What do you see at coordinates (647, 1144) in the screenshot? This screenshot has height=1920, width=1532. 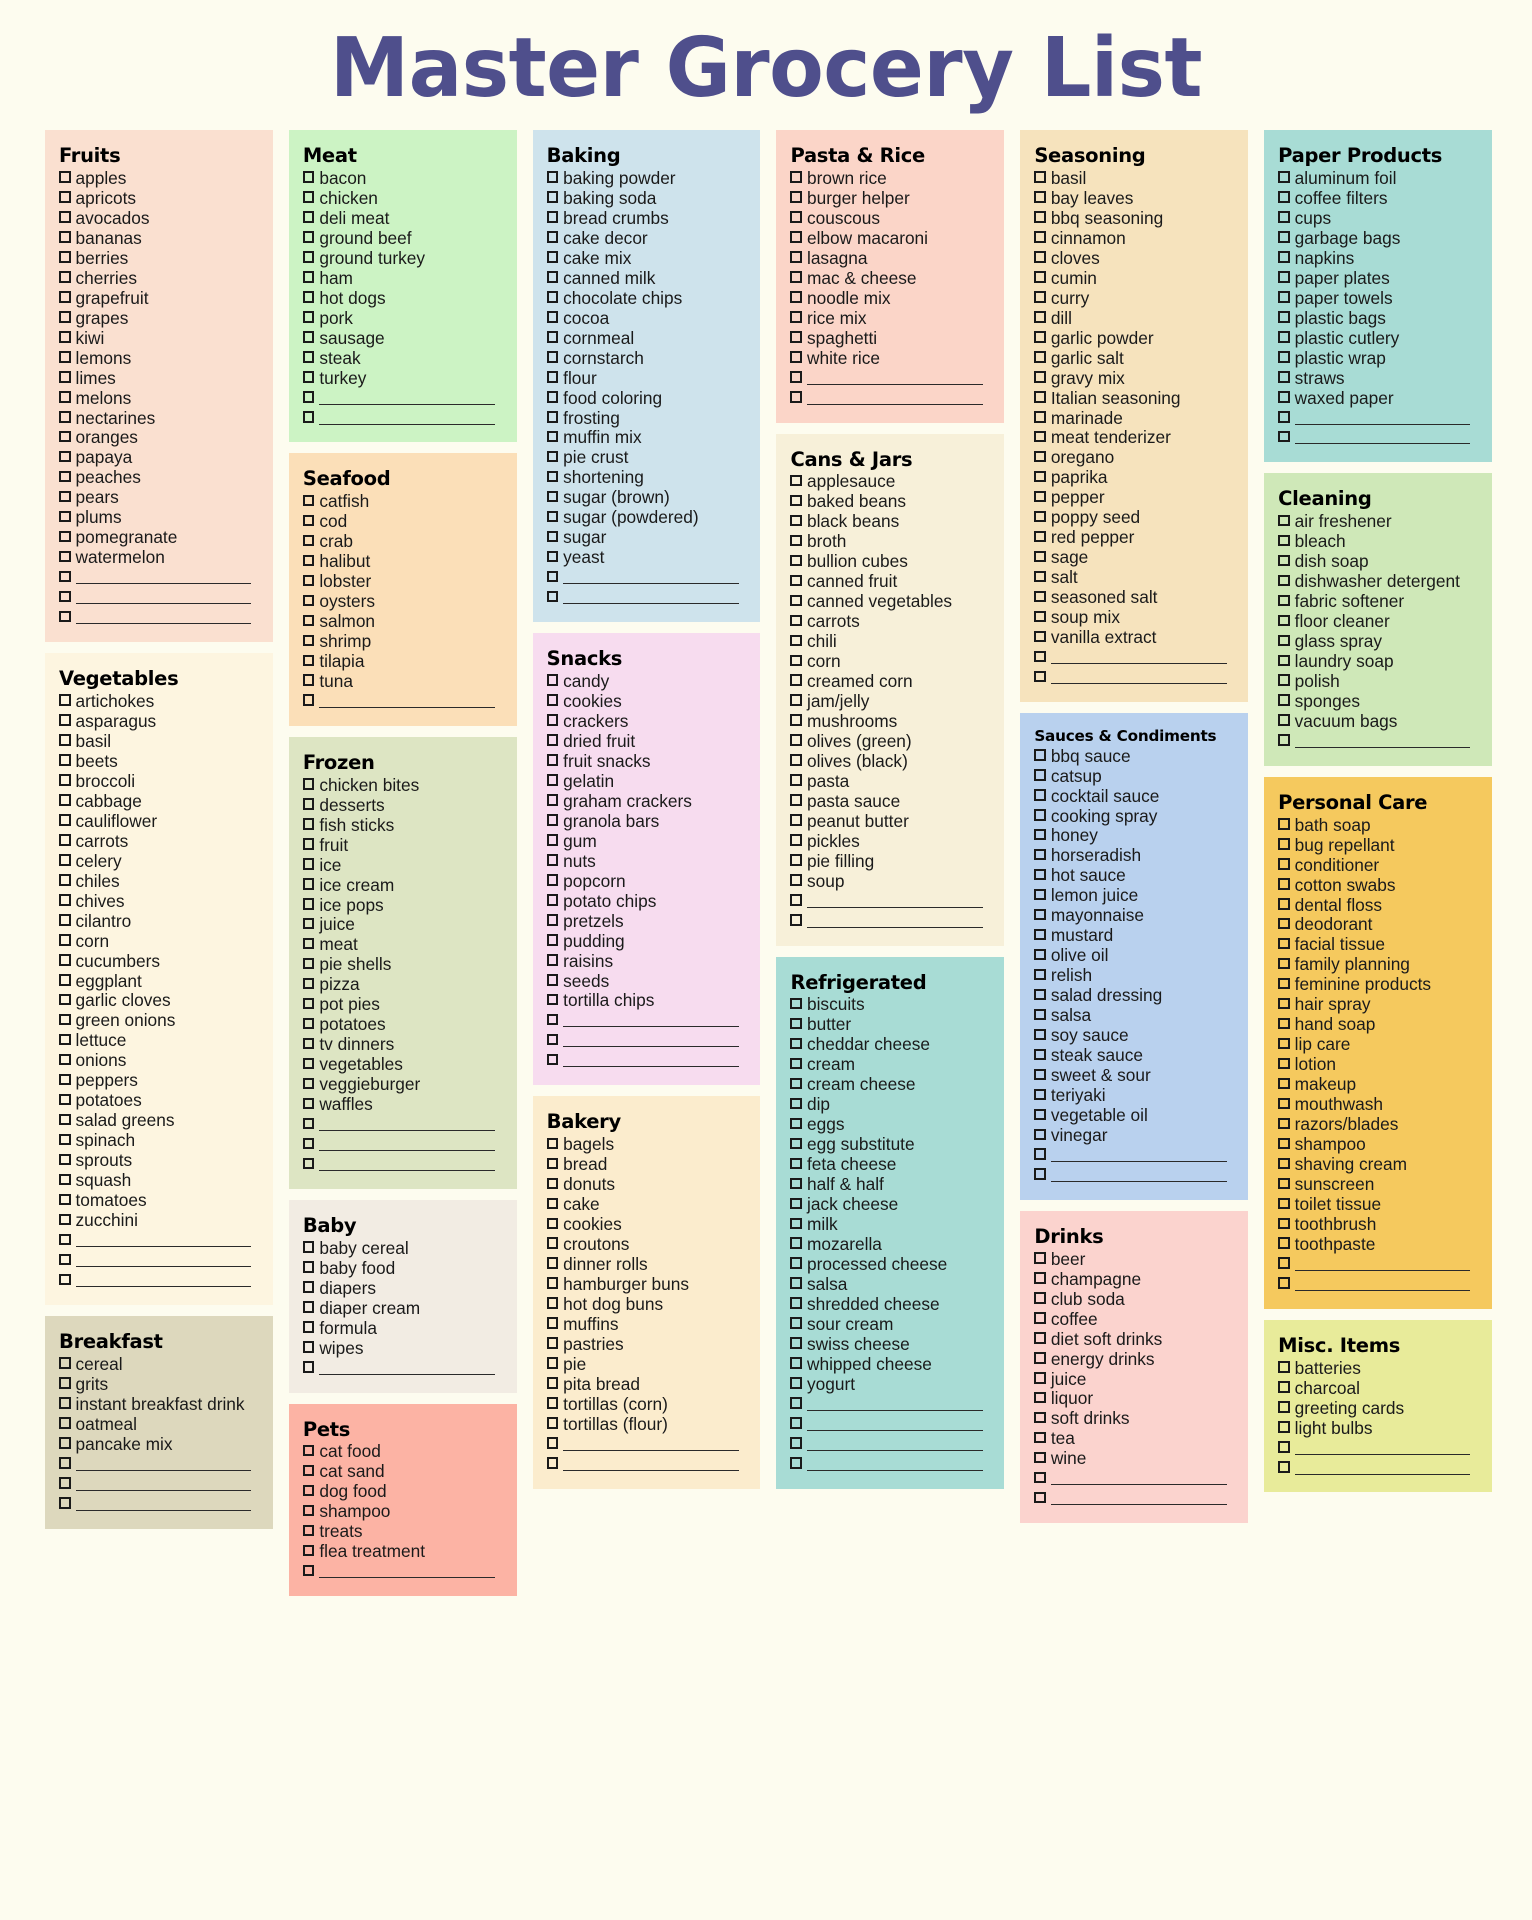 I see `list-item: bagels` at bounding box center [647, 1144].